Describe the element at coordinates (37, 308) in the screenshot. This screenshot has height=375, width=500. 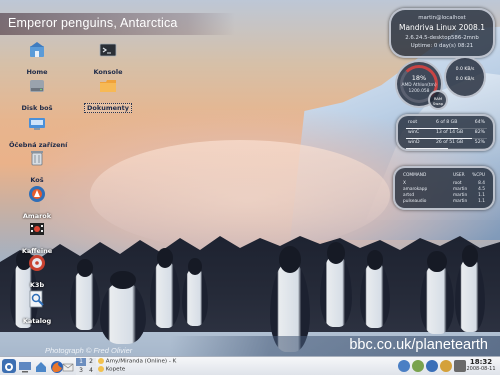
I see `desktop-icon-katalog: Katalog` at that location.